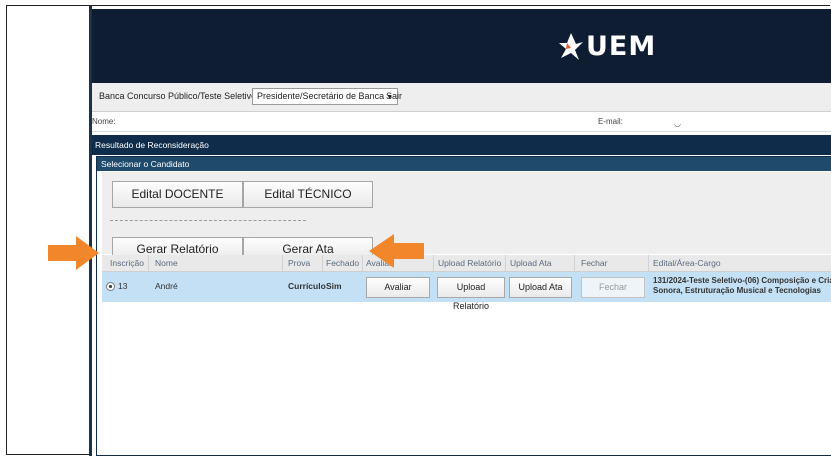 This screenshot has height=456, width=831. Describe the element at coordinates (166, 286) in the screenshot. I see `cell-nome: André` at that location.